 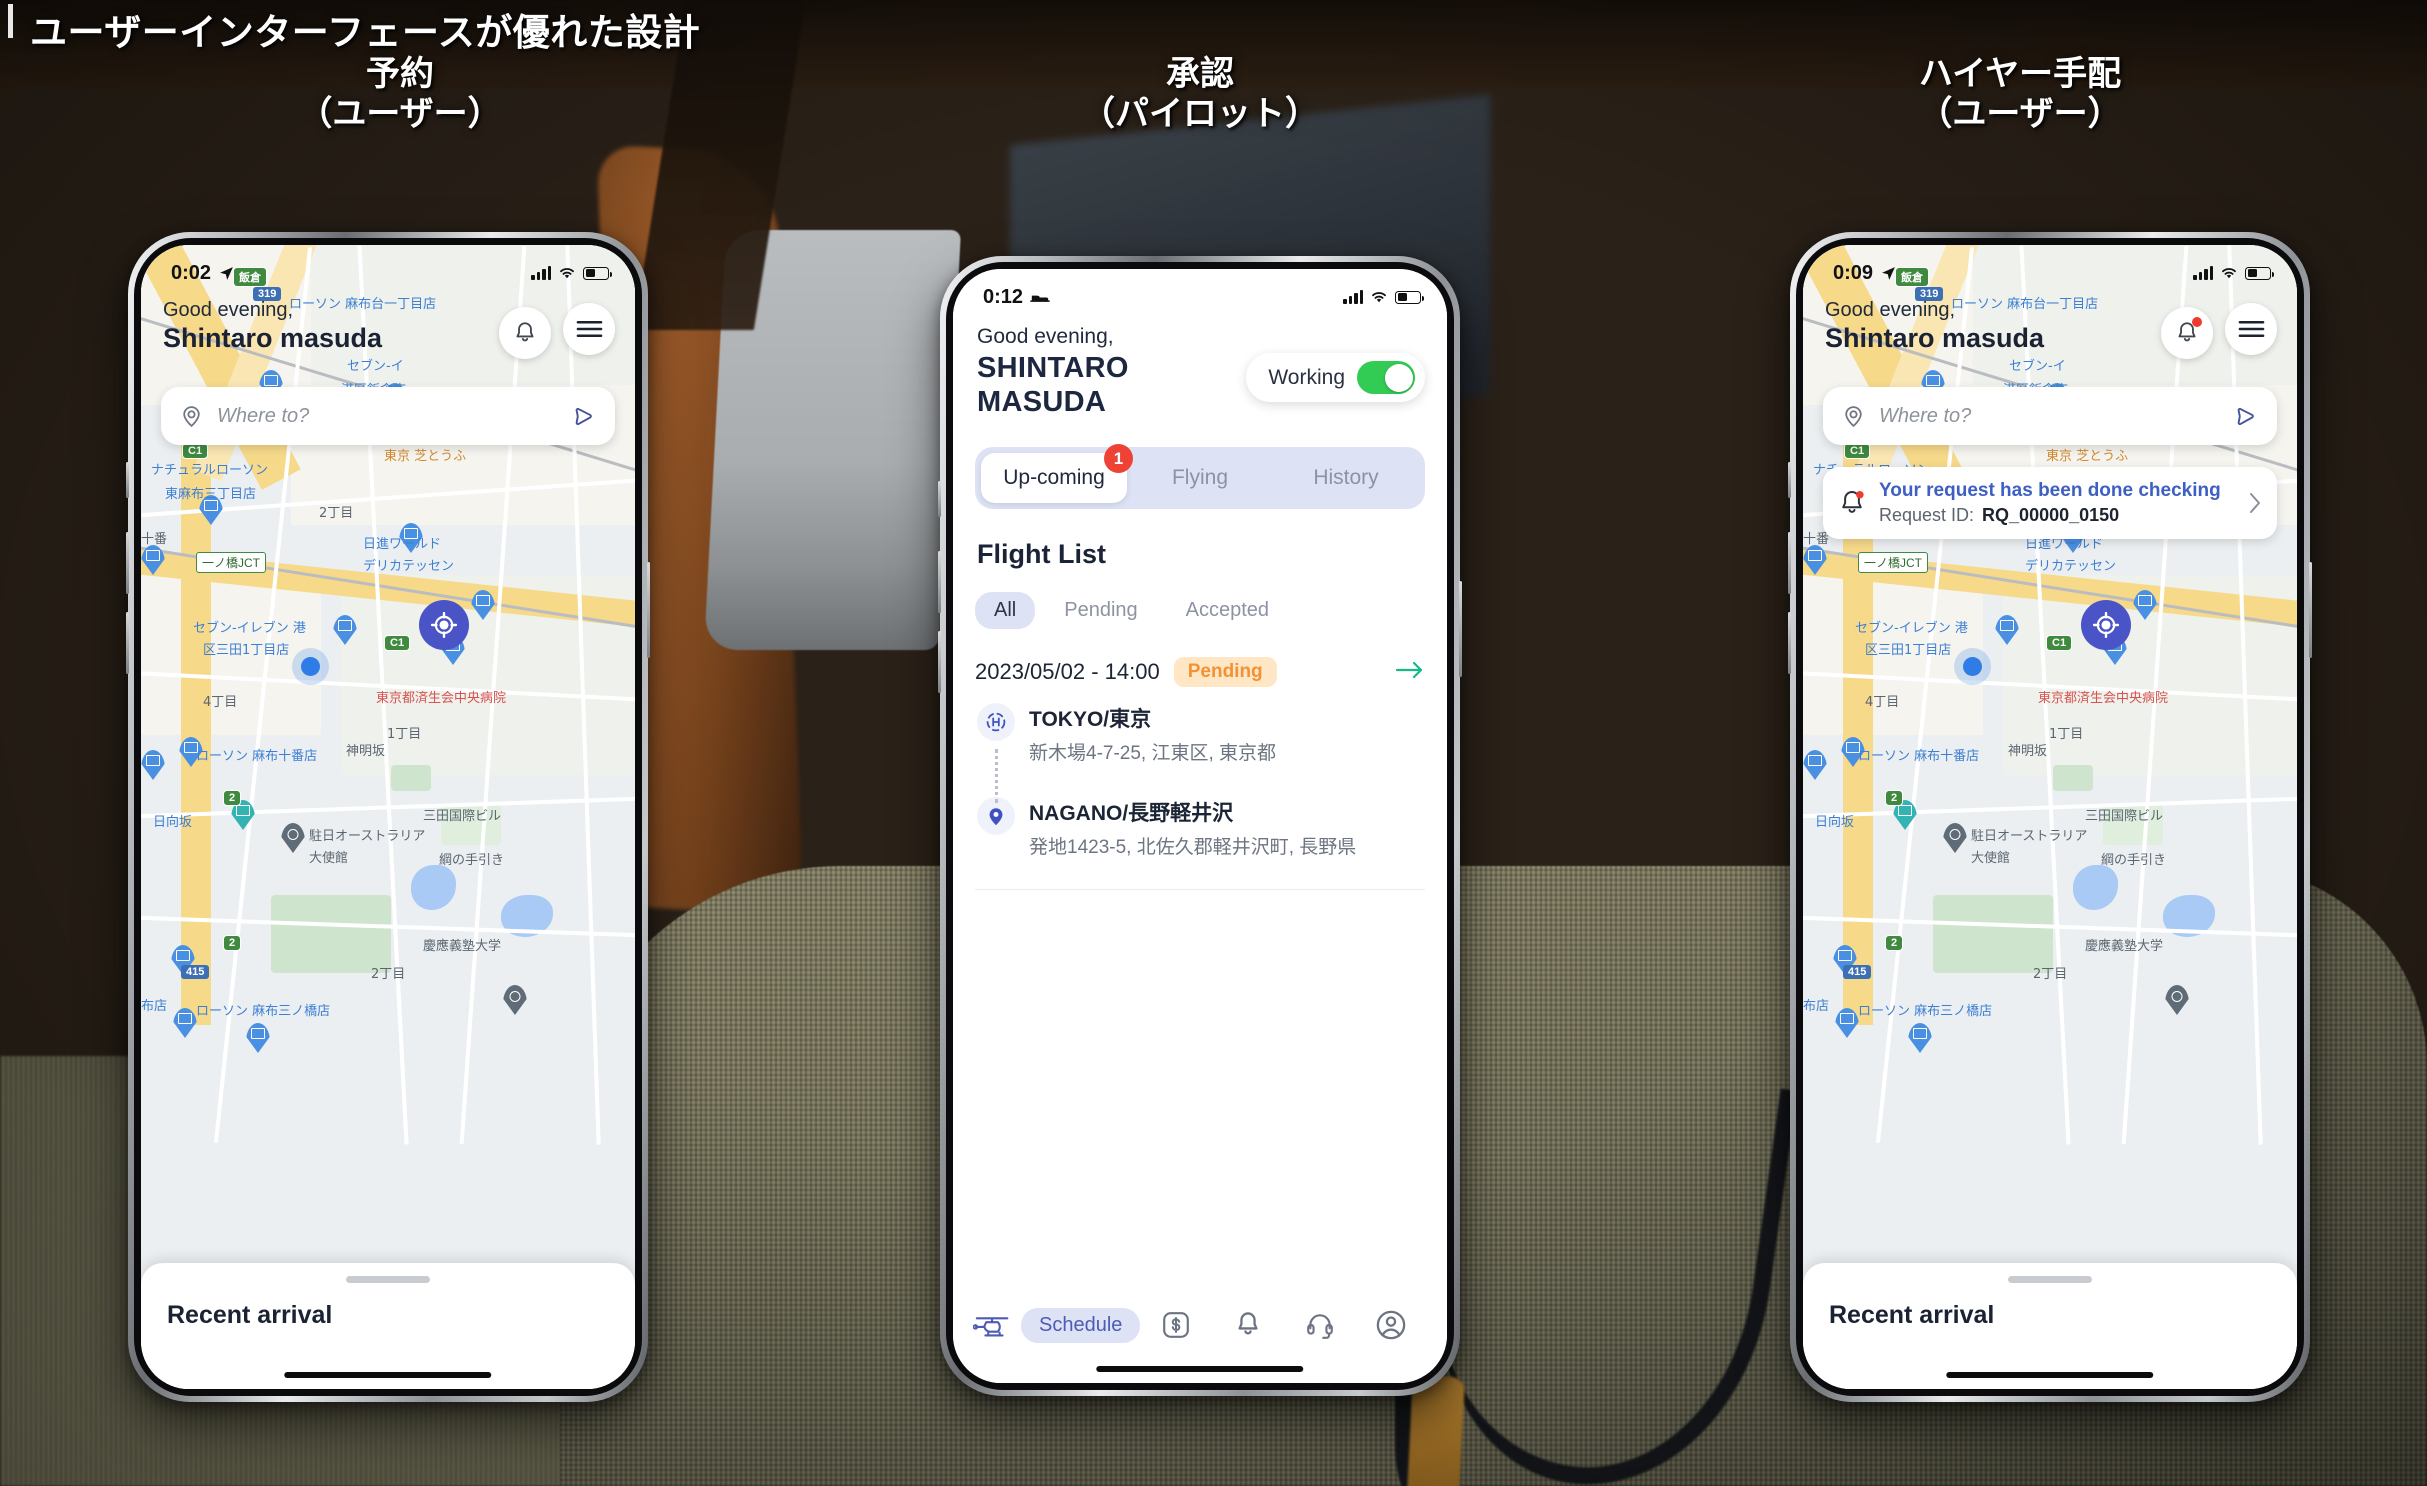 What do you see at coordinates (1200, 890) in the screenshot?
I see `list-divider` at bounding box center [1200, 890].